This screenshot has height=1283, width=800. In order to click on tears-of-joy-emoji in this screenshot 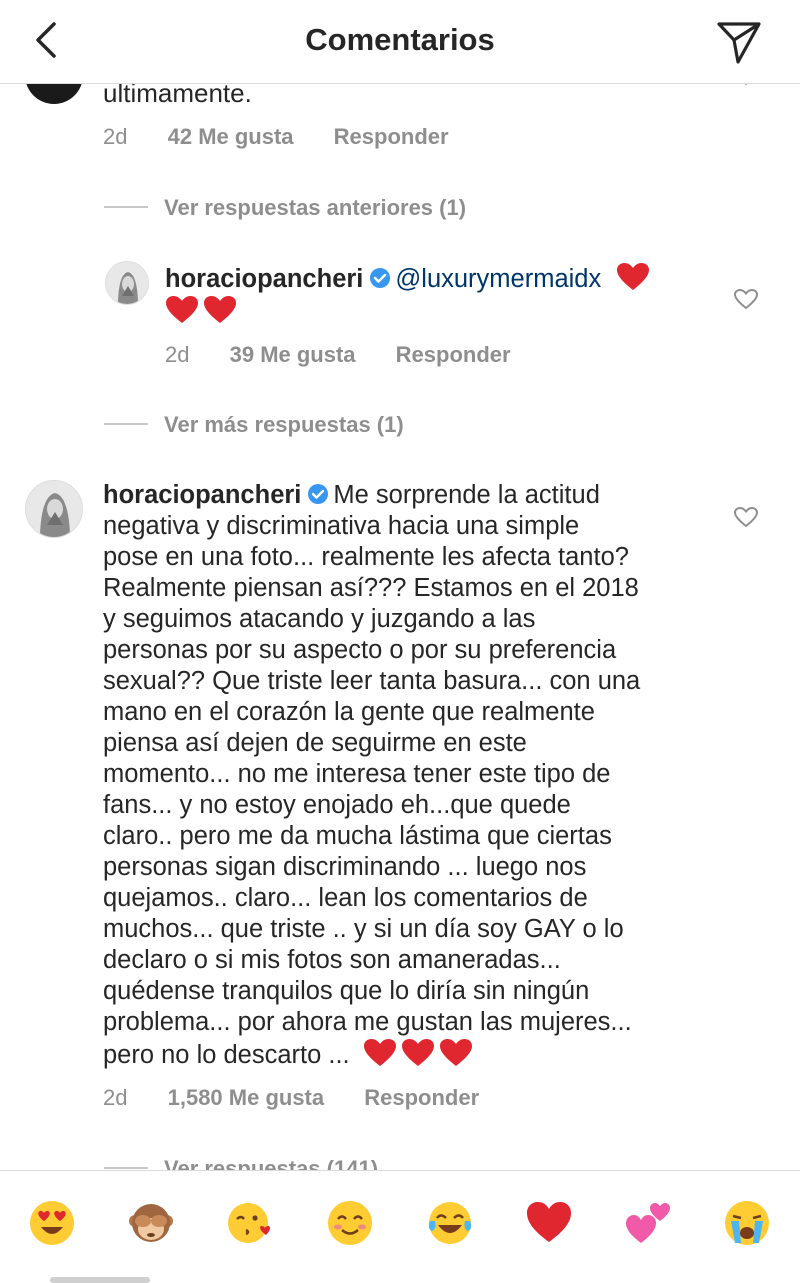, I will do `click(450, 1223)`.